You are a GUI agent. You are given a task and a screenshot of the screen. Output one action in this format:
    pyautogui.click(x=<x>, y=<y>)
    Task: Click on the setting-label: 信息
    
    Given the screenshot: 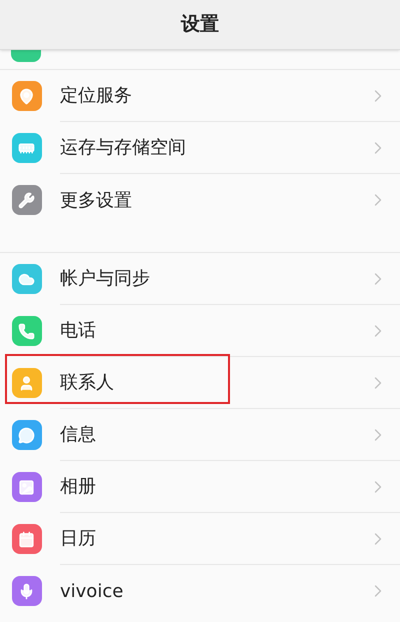 What is the action you would take?
    pyautogui.click(x=214, y=434)
    